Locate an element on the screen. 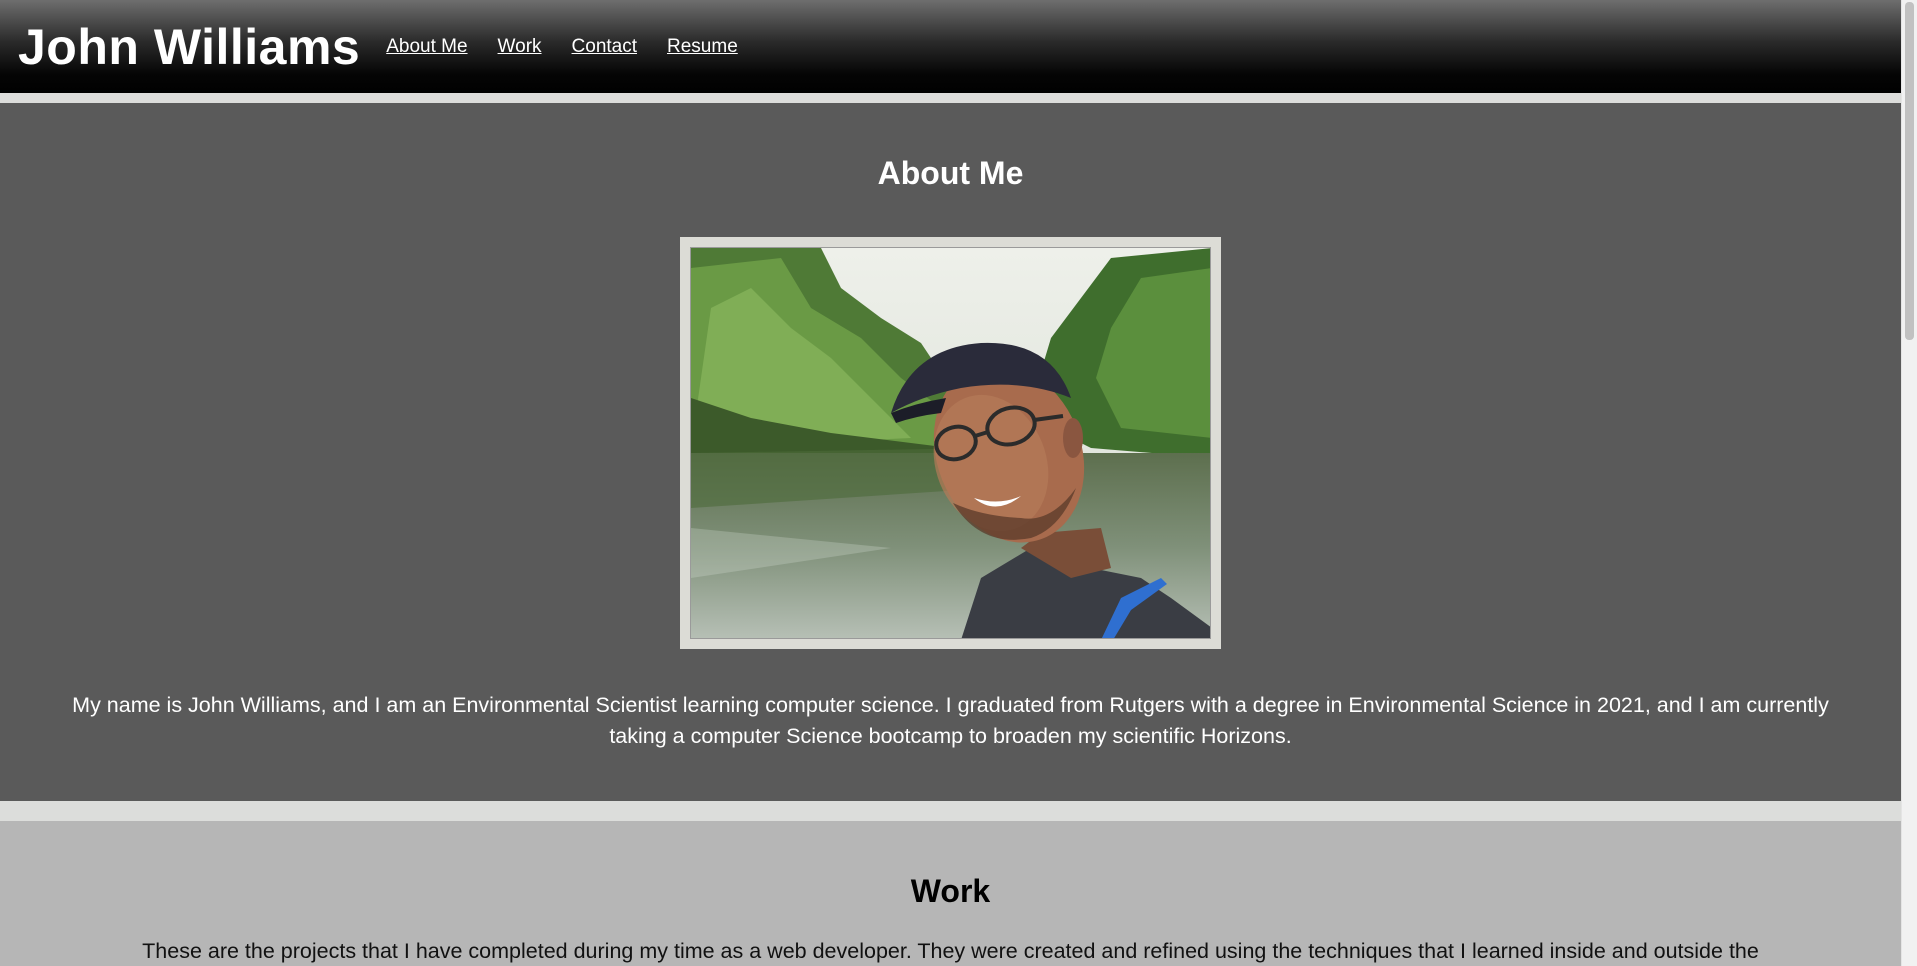 The width and height of the screenshot is (1917, 966). site-title: John Williams is located at coordinates (189, 46).